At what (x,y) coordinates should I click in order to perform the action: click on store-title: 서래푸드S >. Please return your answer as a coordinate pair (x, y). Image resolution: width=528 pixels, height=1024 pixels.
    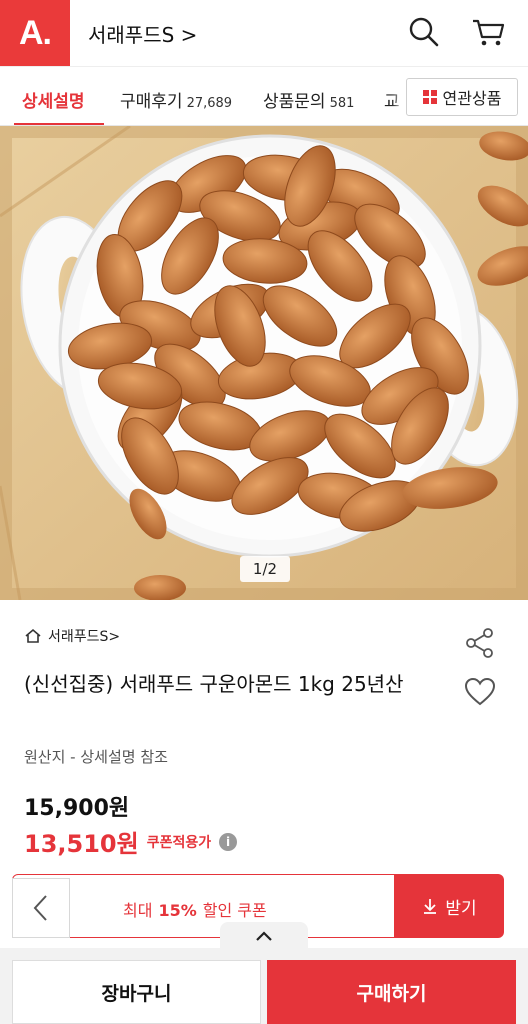
    Looking at the image, I should click on (142, 33).